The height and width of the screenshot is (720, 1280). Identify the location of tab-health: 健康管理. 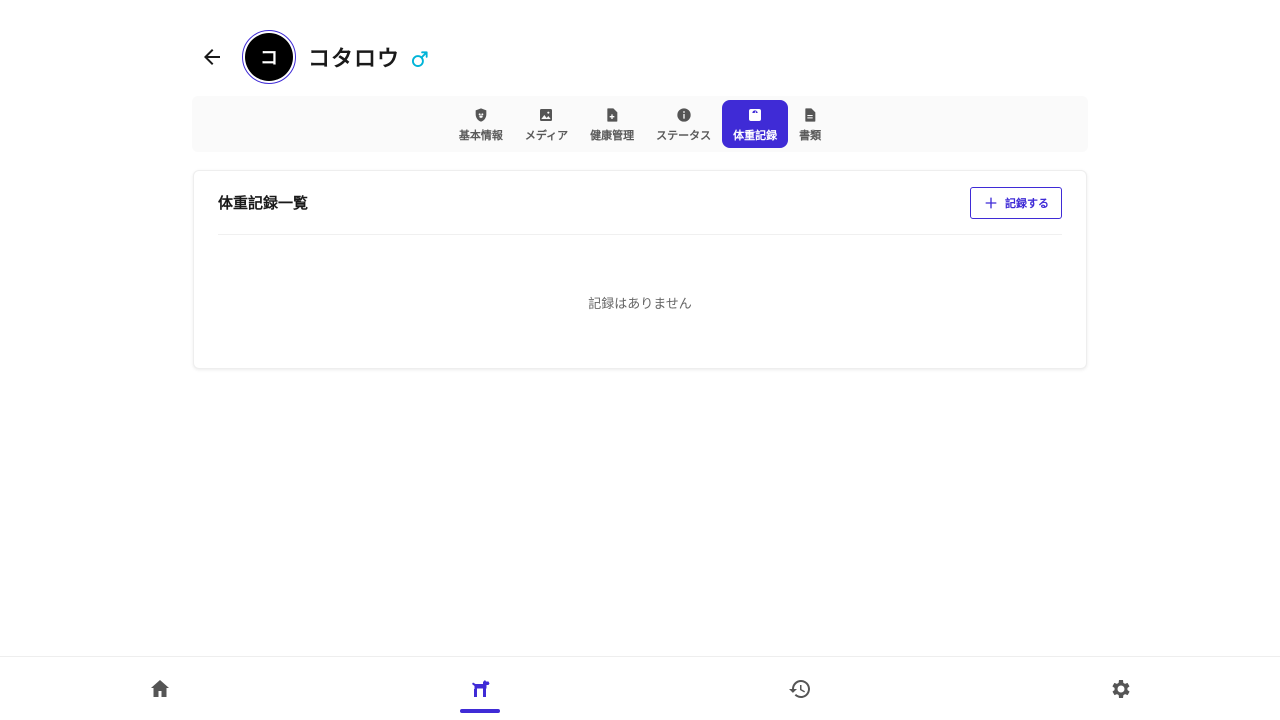
(612, 124).